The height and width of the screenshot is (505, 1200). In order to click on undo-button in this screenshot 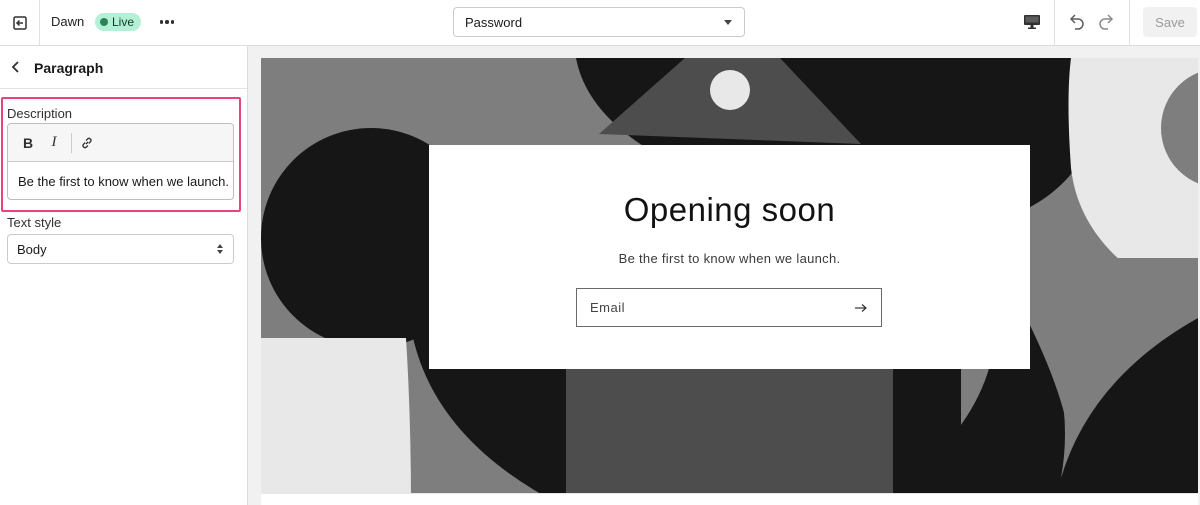, I will do `click(1076, 21)`.